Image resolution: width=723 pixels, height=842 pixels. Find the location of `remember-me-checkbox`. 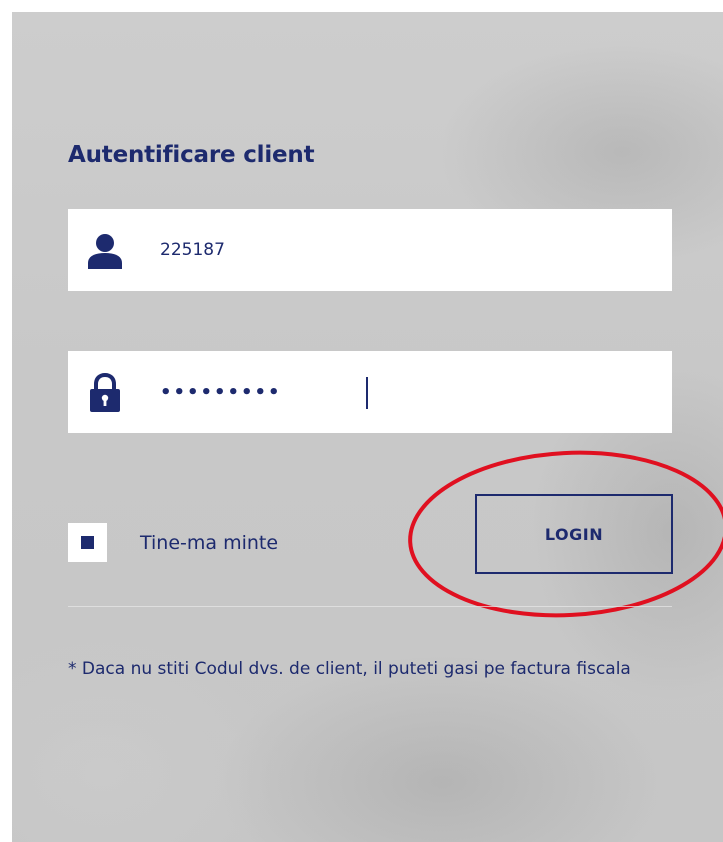

remember-me-checkbox is located at coordinates (87, 542).